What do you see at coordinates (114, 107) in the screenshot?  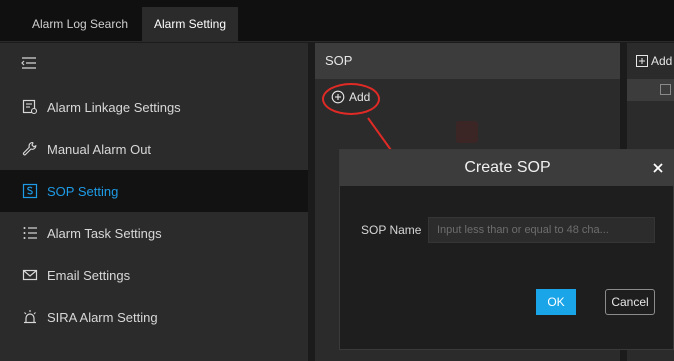 I see `sidebar-item-label: Alarm Linkage Settings` at bounding box center [114, 107].